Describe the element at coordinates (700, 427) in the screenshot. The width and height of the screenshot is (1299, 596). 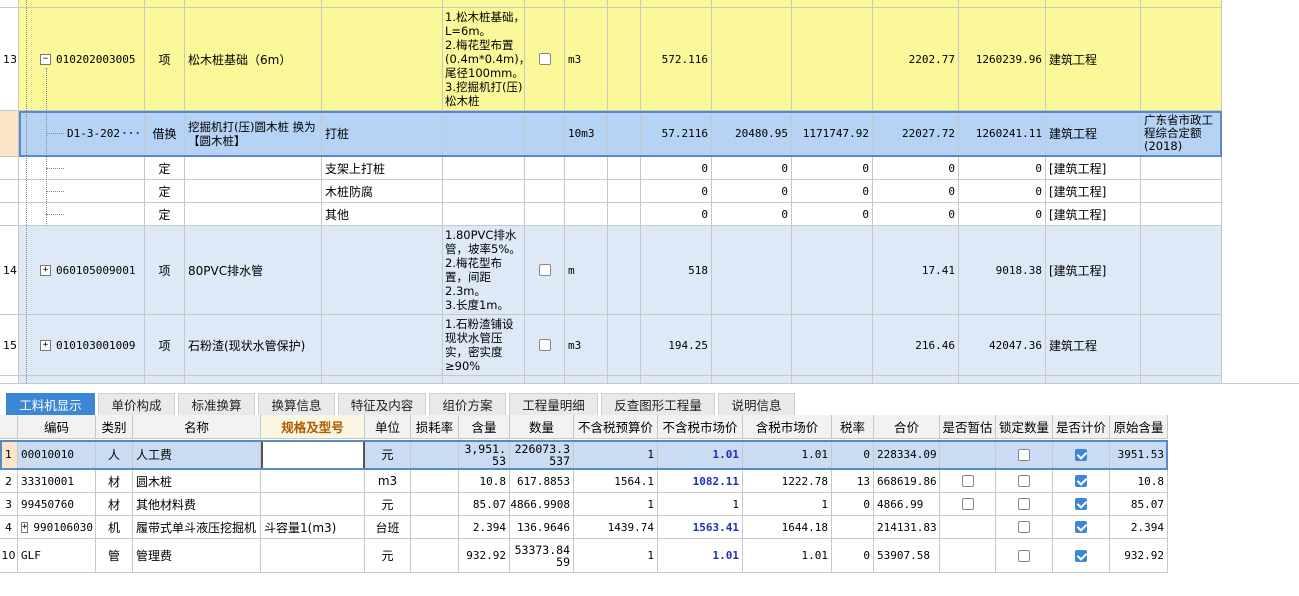
I see `col-market-price: 不含税市场价` at that location.